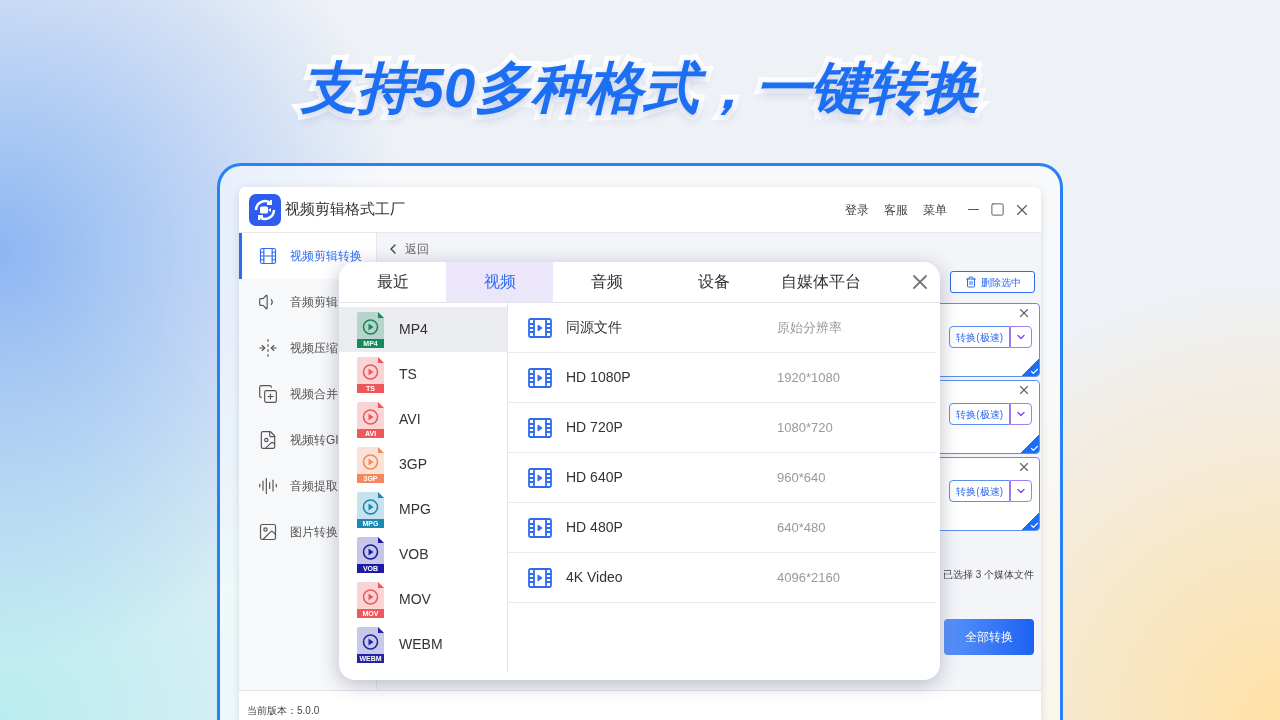  Describe the element at coordinates (970, 282) in the screenshot. I see `trash-icon` at that location.